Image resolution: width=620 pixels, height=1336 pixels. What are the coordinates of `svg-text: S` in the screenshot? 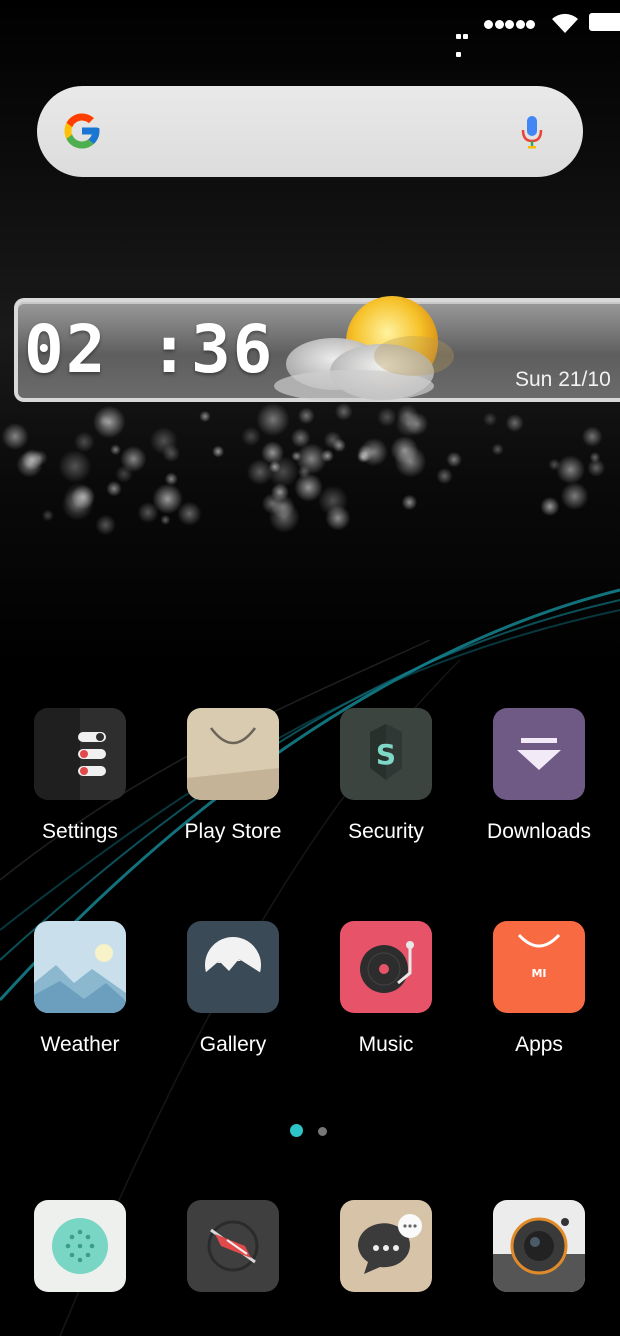 It's located at (386, 754).